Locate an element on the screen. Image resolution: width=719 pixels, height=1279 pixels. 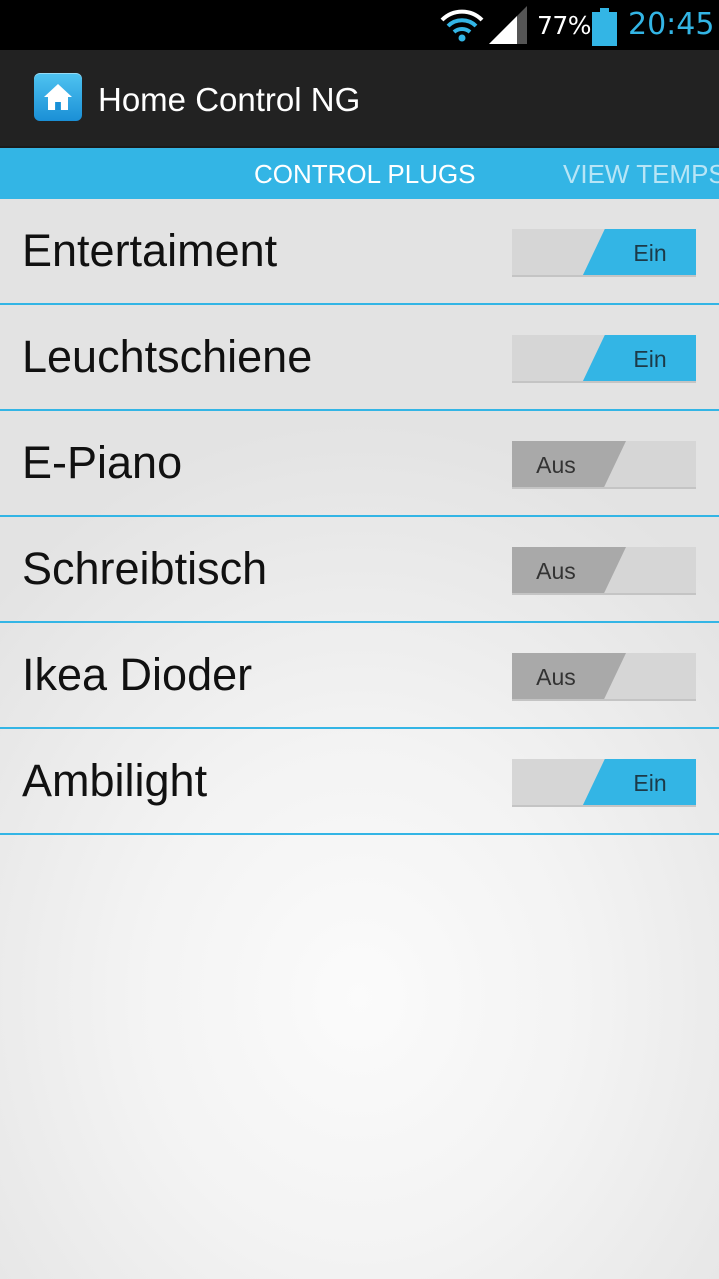
status-bar: 77% 20:45 is located at coordinates (359, 25).